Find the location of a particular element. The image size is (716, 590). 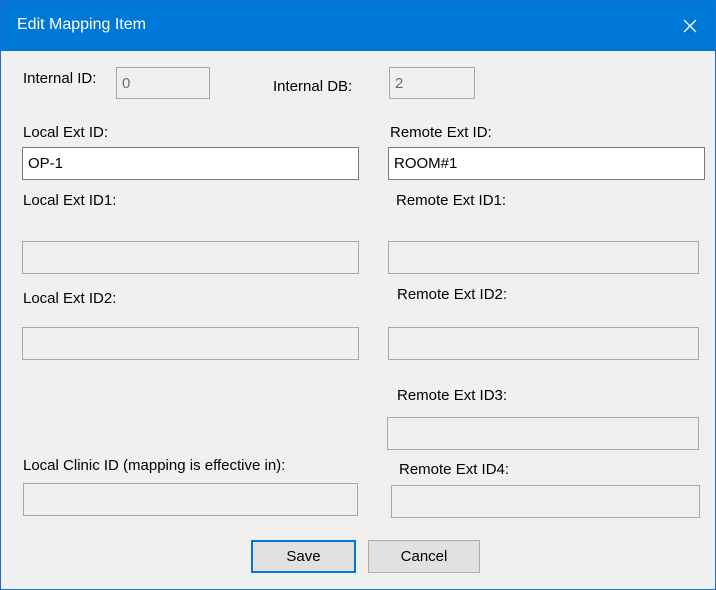

cancel-button: Cancel is located at coordinates (424, 556).